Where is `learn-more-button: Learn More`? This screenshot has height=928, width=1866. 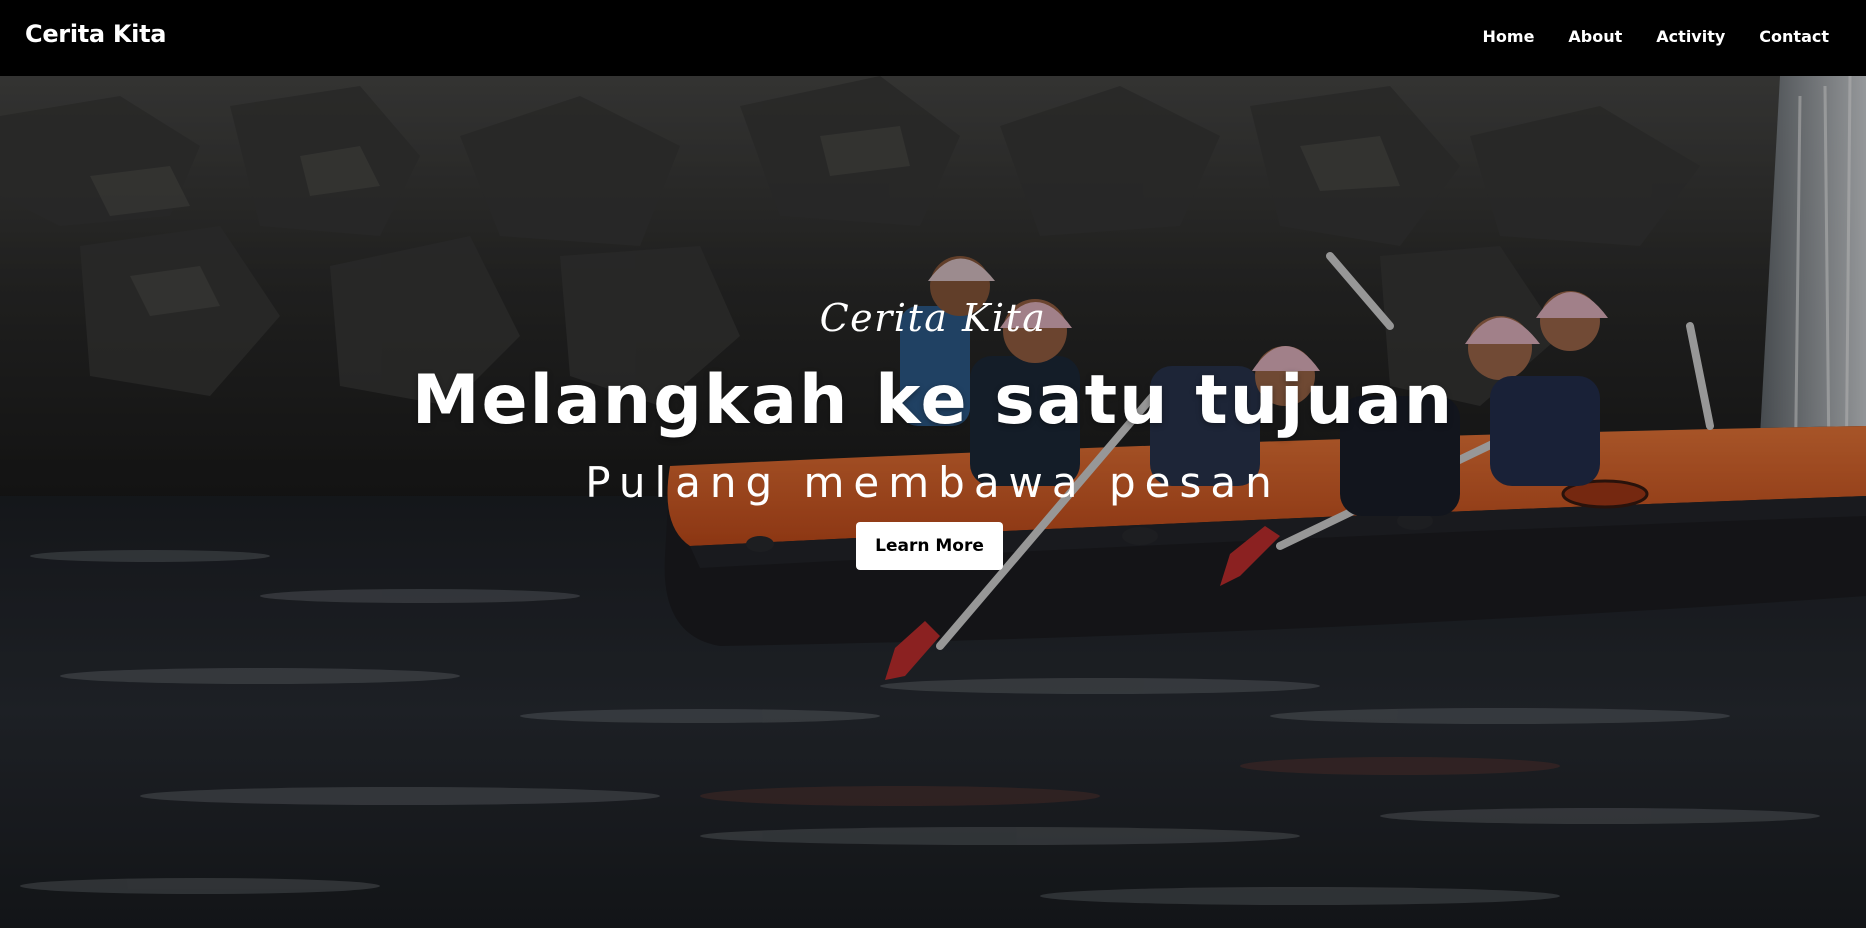
learn-more-button: Learn More is located at coordinates (929, 546).